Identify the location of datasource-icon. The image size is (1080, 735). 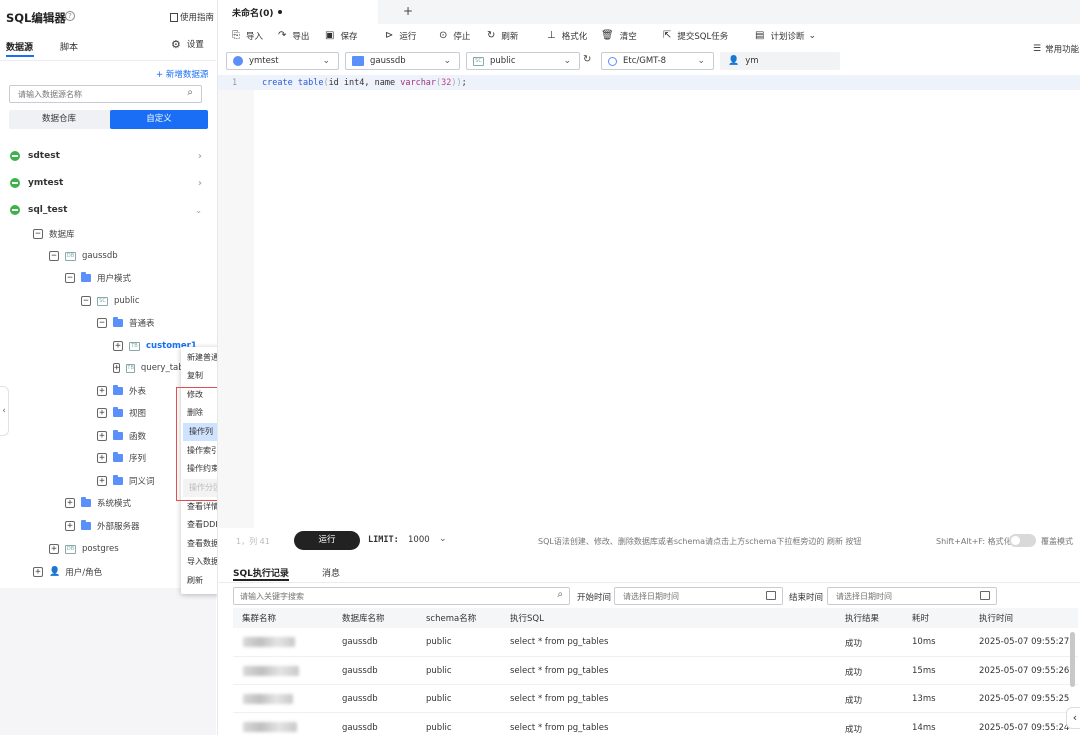
(15, 156).